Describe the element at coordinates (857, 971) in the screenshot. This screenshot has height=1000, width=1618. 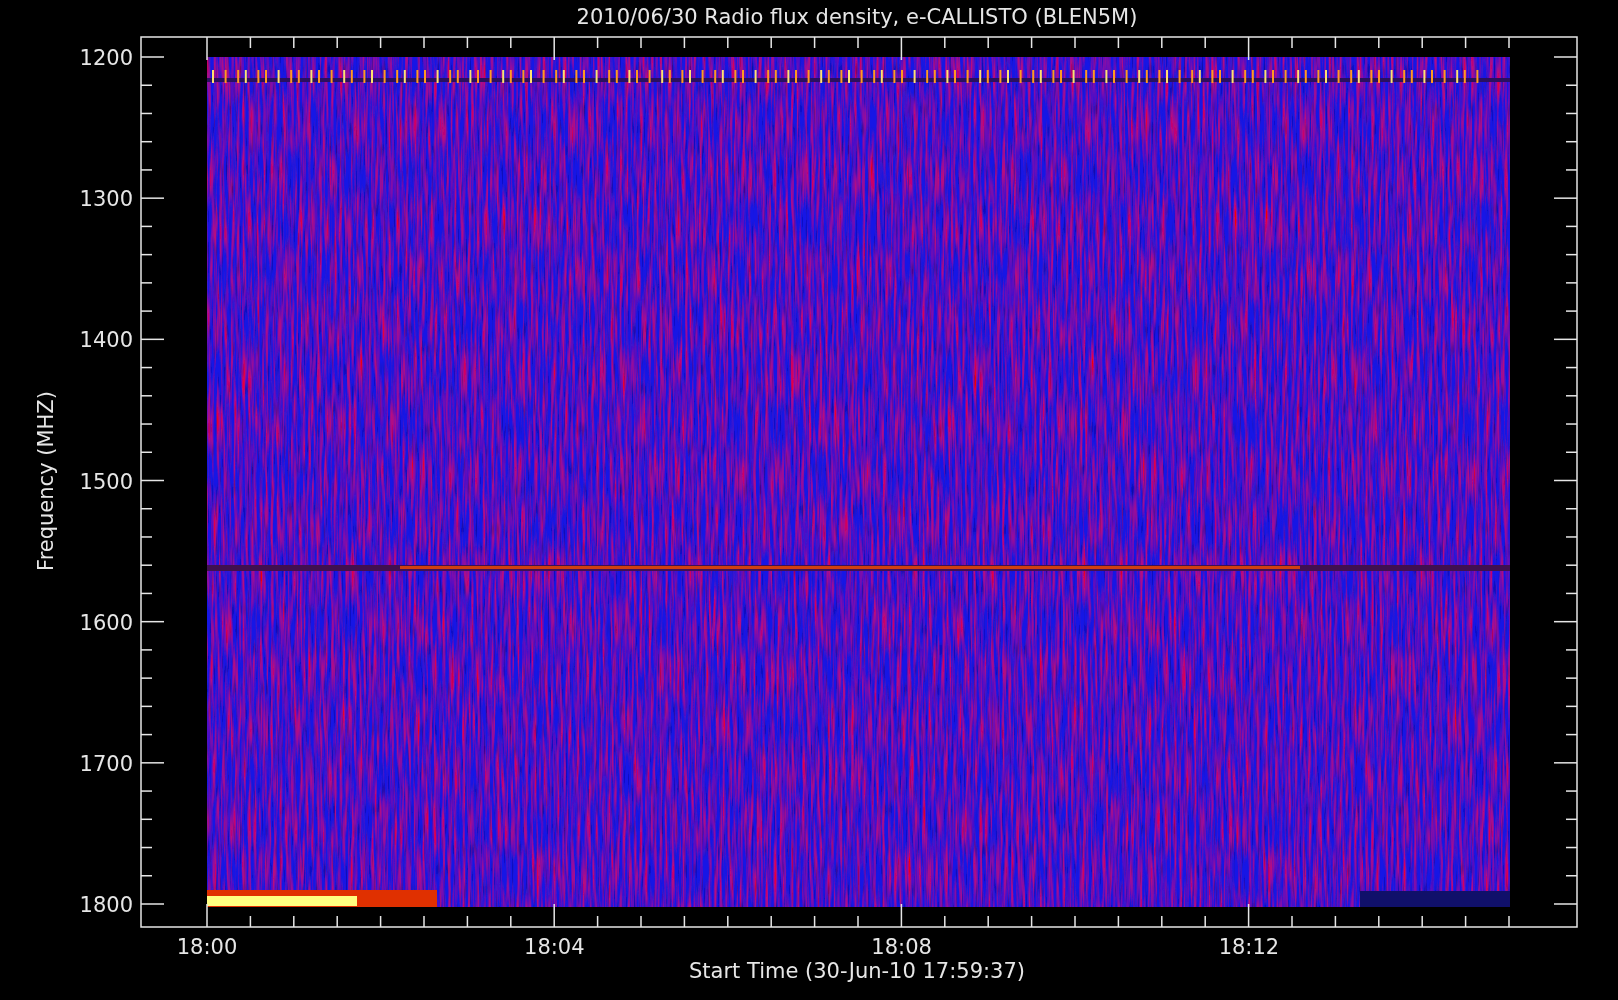
I see `x-axis-label: Start Time (30-Jun-10 17:59:37)` at that location.